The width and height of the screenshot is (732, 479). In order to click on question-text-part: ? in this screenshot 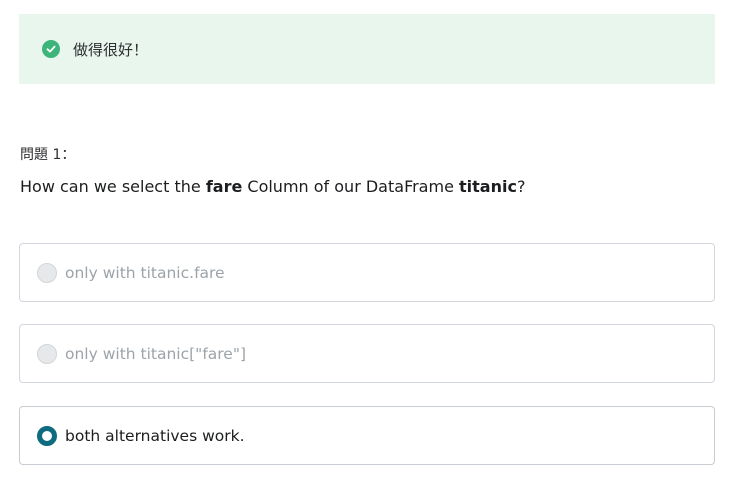, I will do `click(521, 186)`.